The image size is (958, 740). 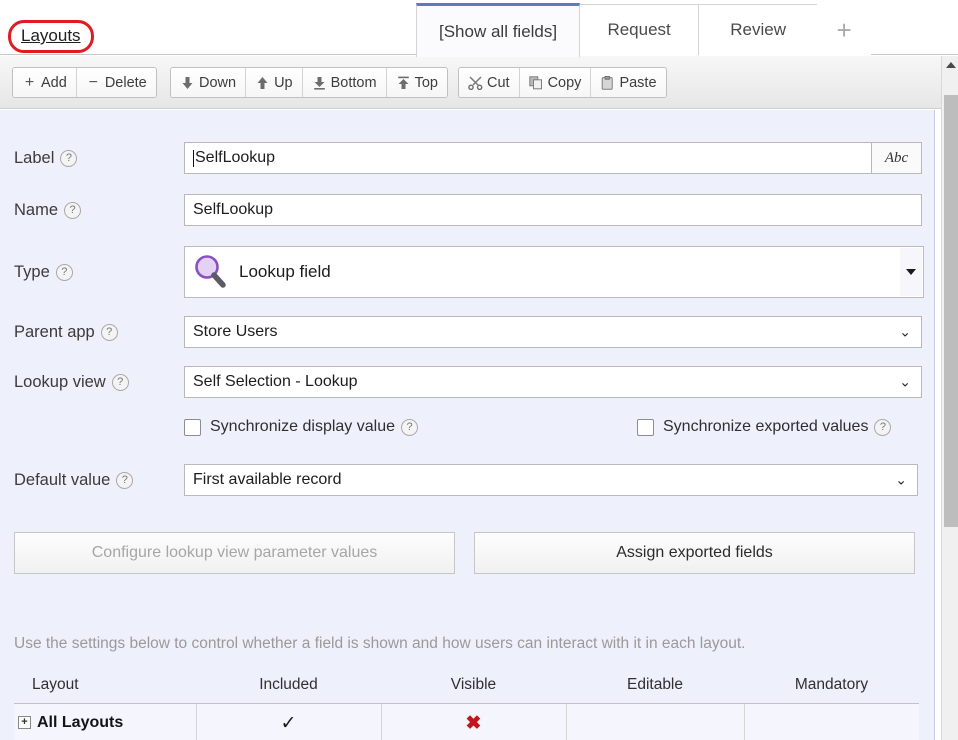 I want to click on scroll-up-button, so click(x=950, y=64).